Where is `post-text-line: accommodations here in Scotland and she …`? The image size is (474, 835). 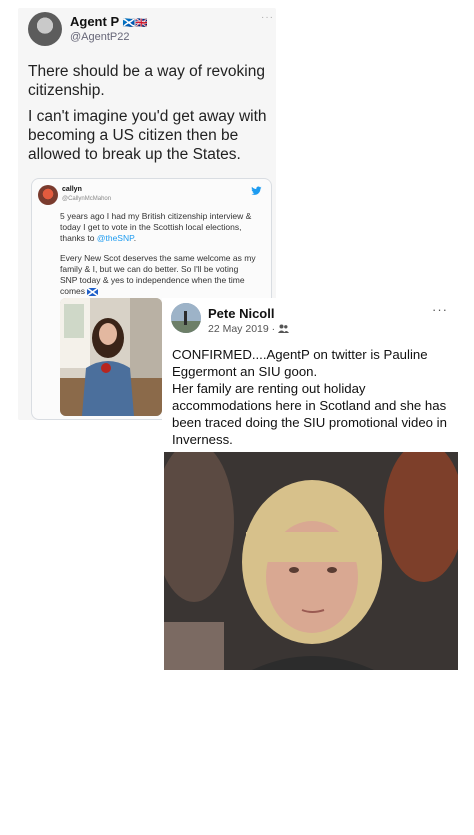
post-text-line: accommodations here in Scotland and she … is located at coordinates (309, 405).